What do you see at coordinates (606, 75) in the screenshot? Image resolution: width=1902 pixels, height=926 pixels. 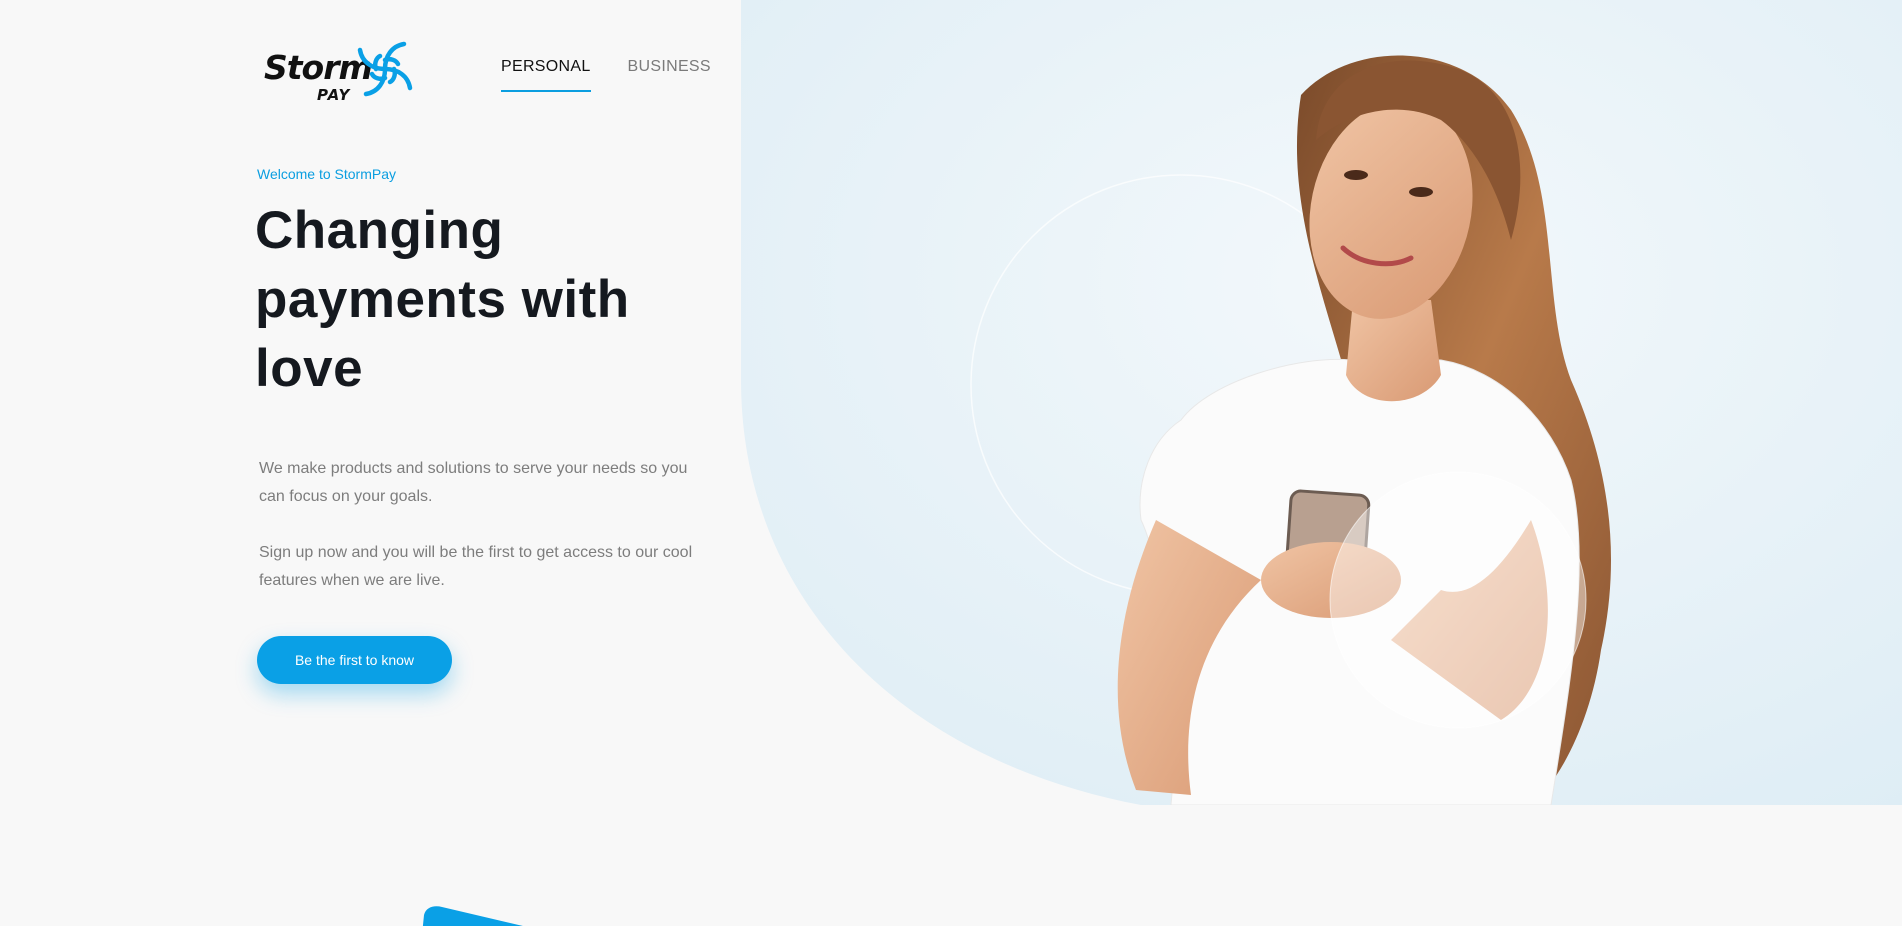 I see `main-nav: PERSONAL BUSINESS` at bounding box center [606, 75].